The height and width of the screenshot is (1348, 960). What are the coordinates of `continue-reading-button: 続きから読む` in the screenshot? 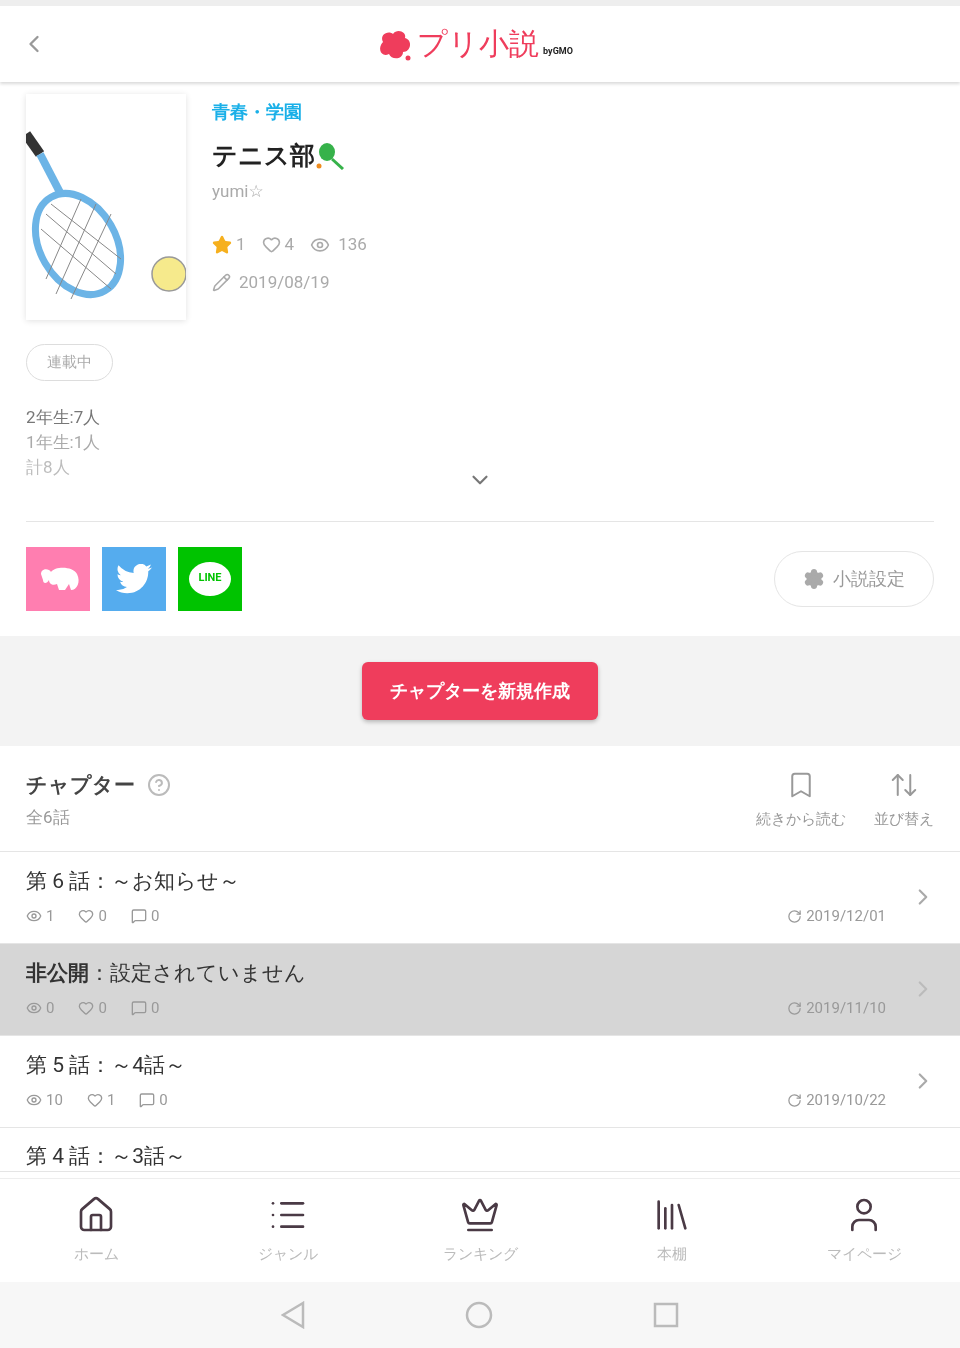 It's located at (801, 799).